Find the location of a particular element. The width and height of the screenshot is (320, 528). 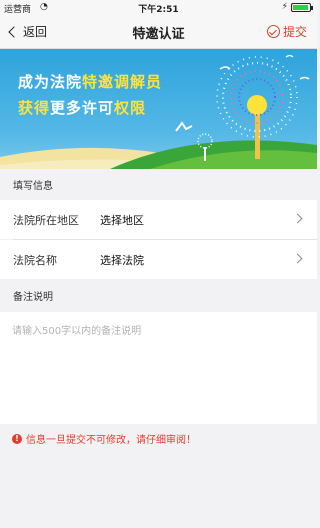

court-label: 法院名称 is located at coordinates (35, 260).